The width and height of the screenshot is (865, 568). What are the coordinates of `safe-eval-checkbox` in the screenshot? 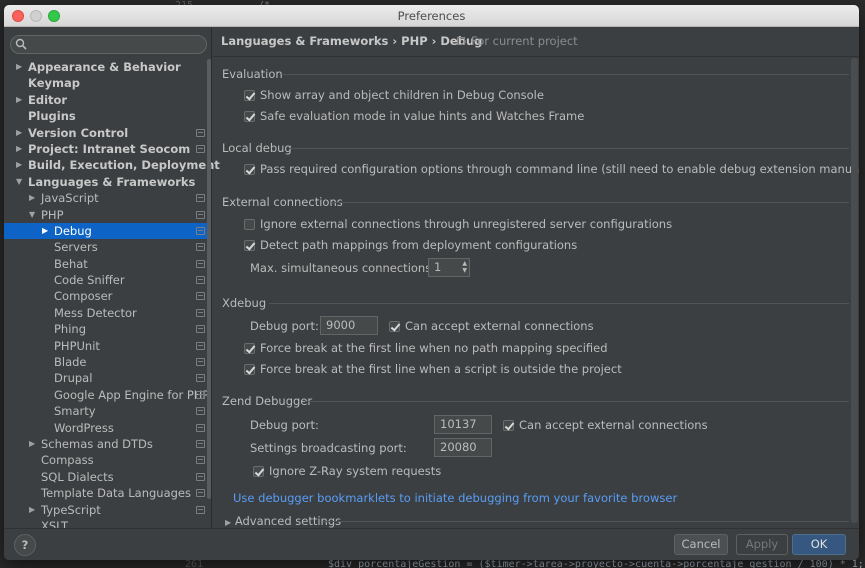 It's located at (249, 116).